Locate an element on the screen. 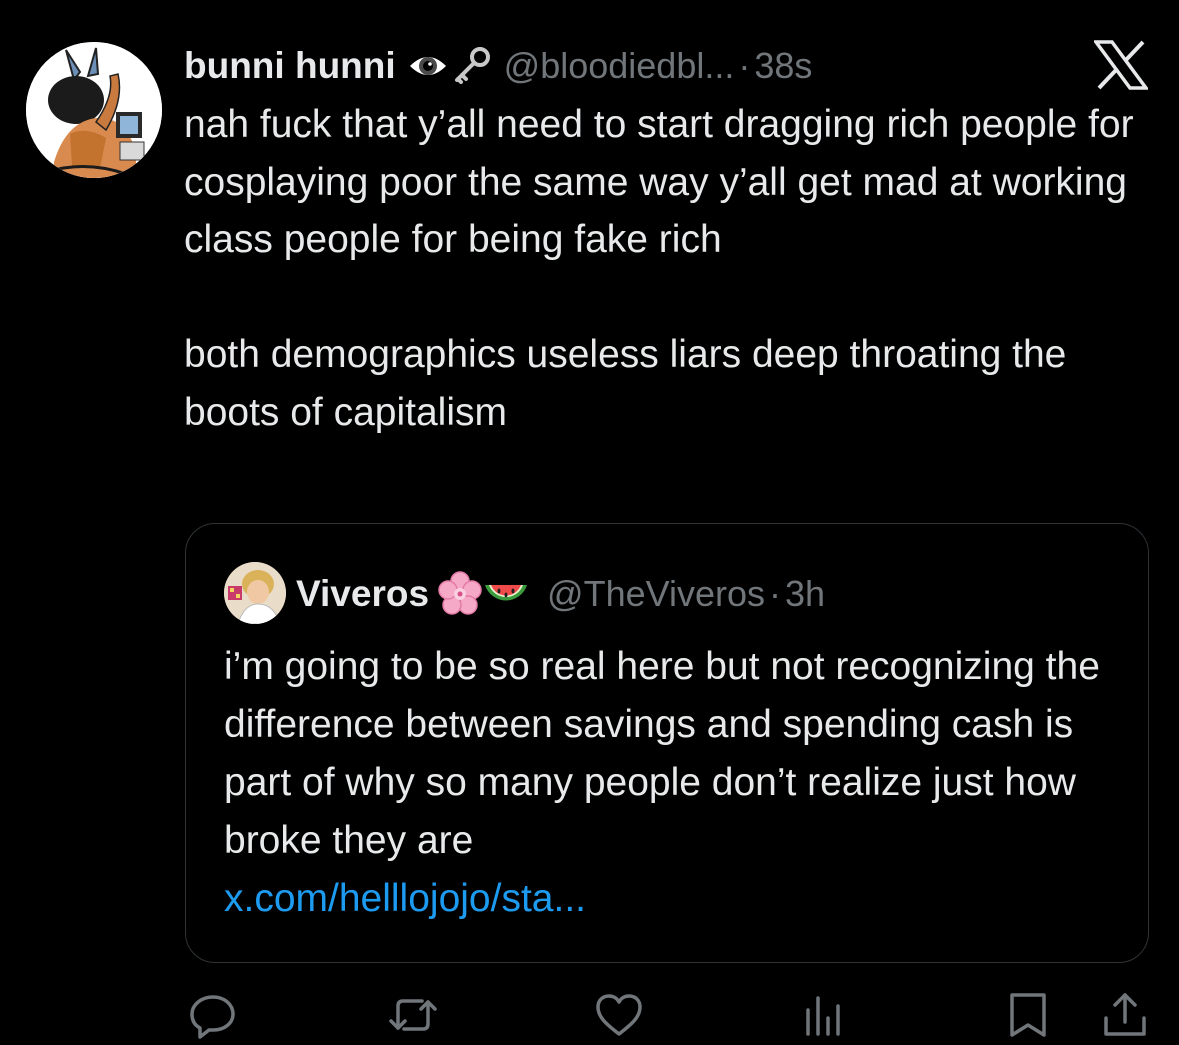  quote-header: Viveros @TheViveros · 3h is located at coordinates (560, 594).